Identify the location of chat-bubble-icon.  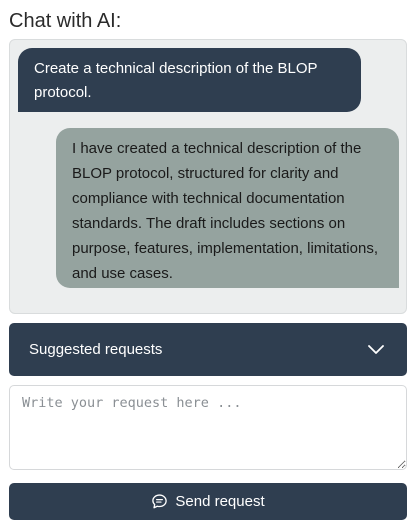
(160, 501).